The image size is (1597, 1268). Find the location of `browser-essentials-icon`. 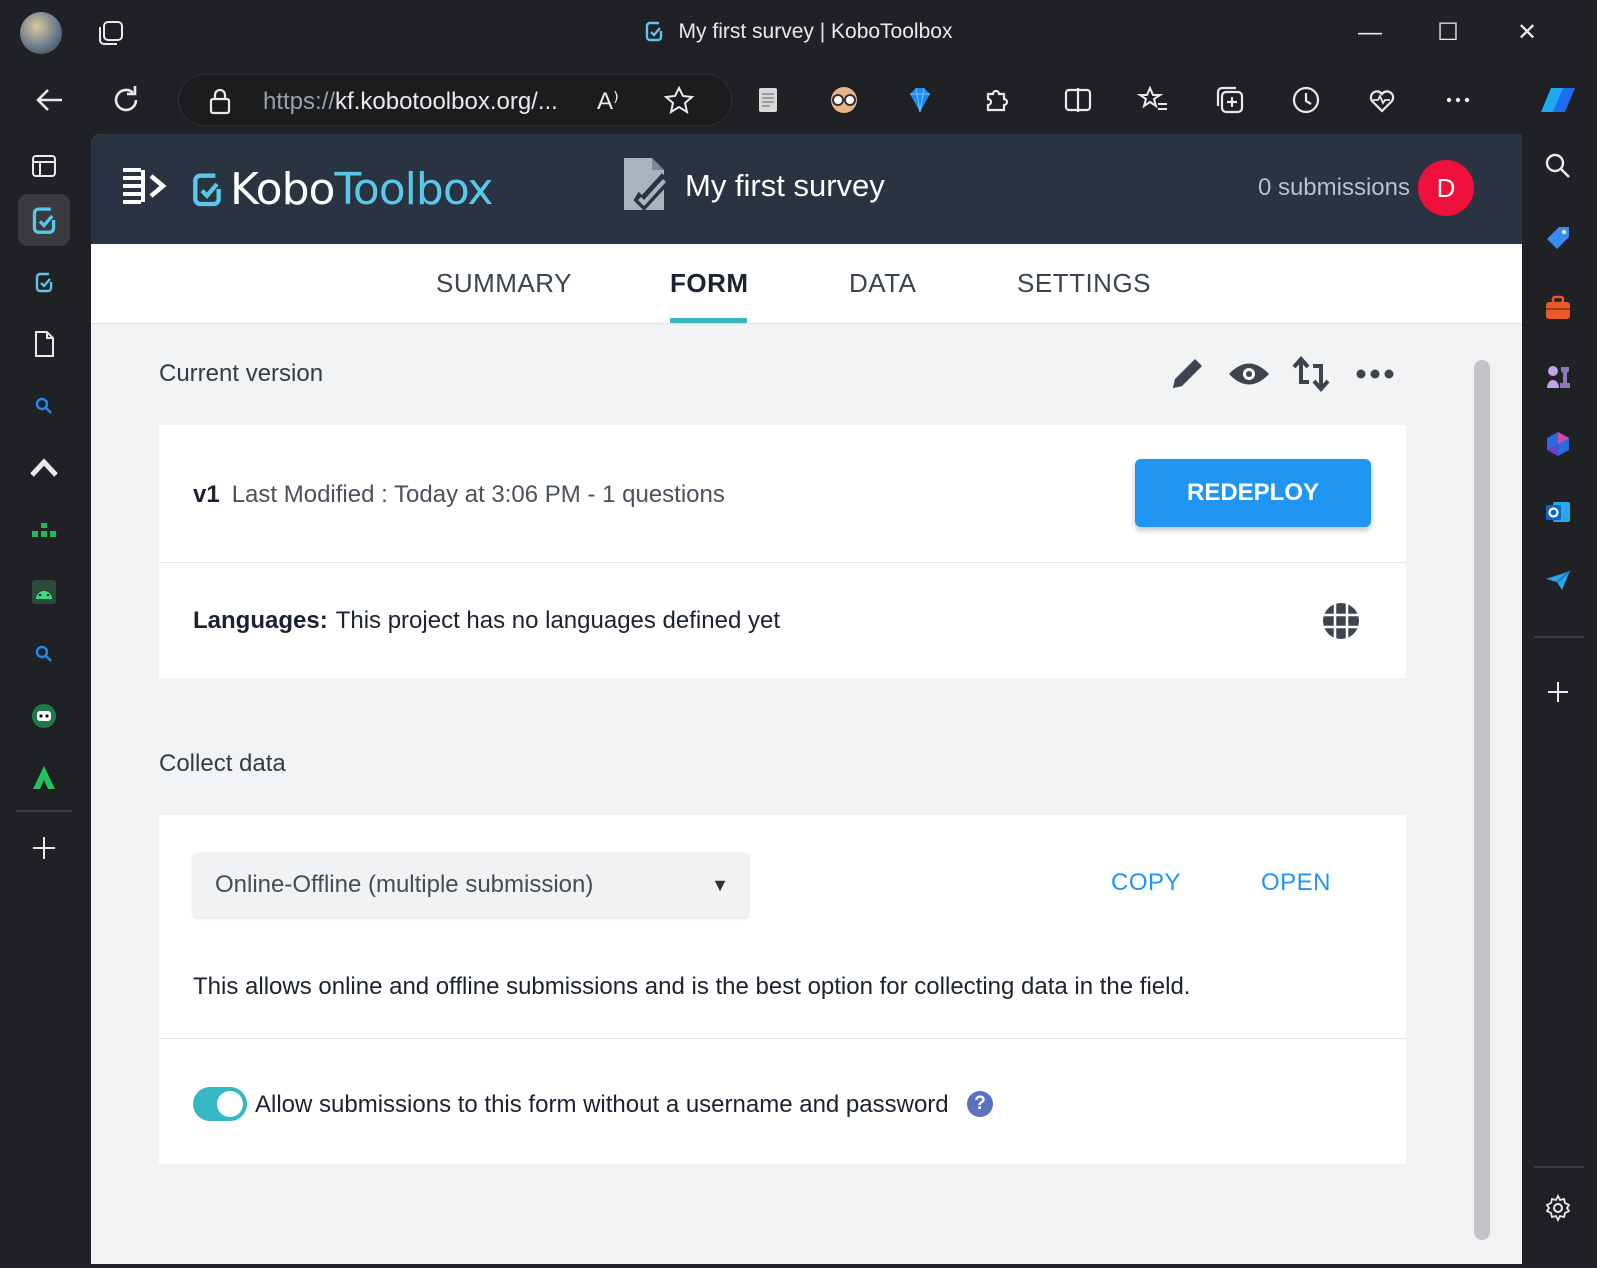

browser-essentials-icon is located at coordinates (1382, 100).